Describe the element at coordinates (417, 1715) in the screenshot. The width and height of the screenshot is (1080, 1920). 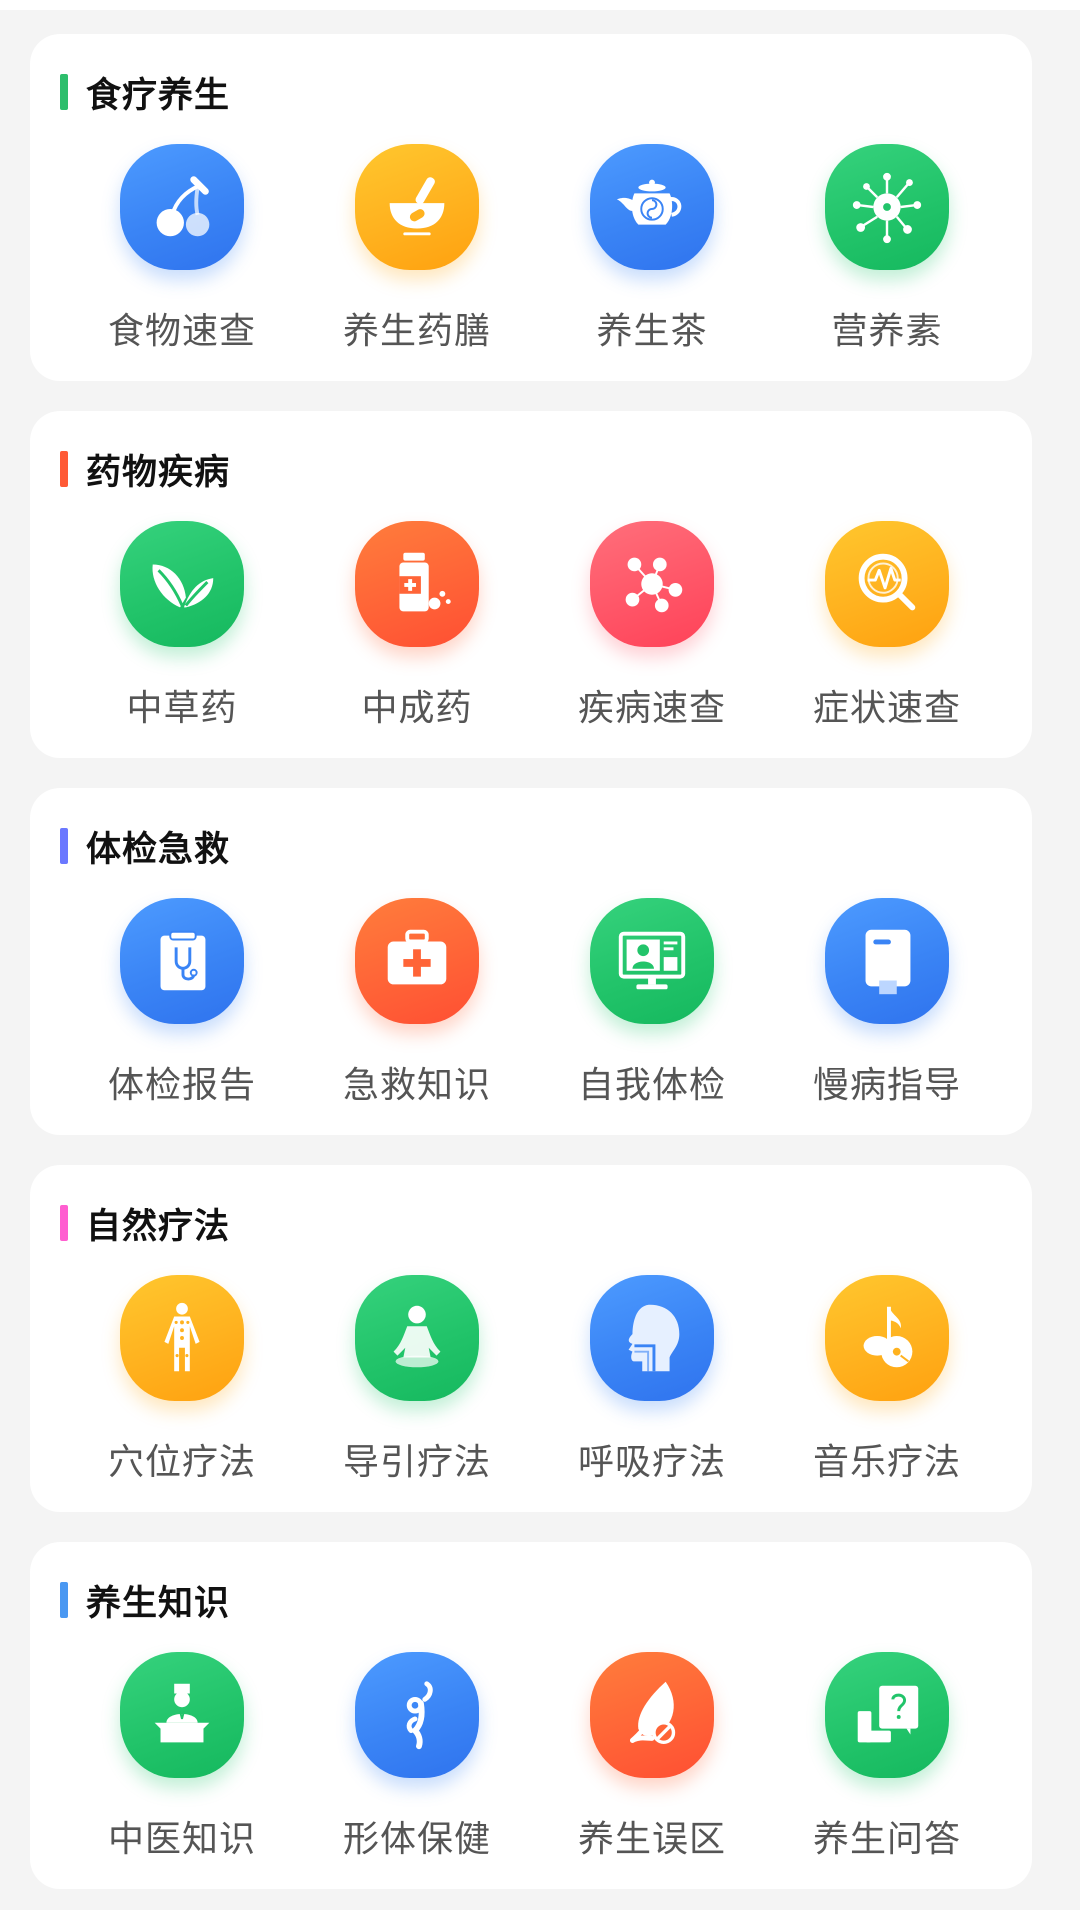
I see `dancer-icon` at that location.